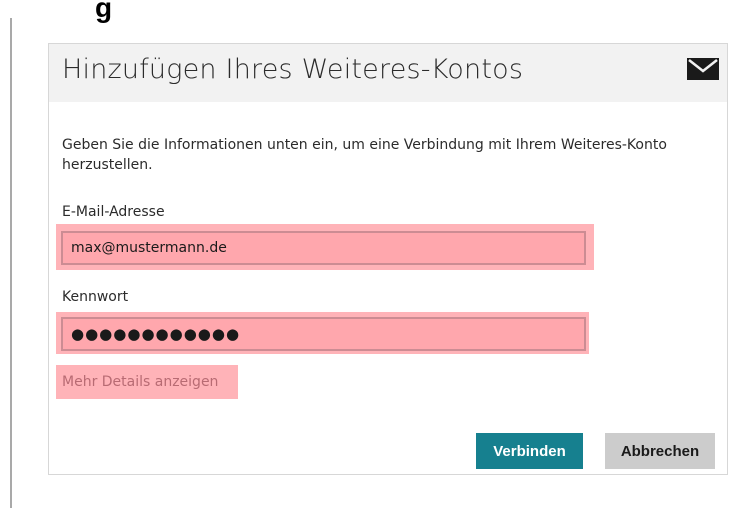 The image size is (755, 508). What do you see at coordinates (156, 334) in the screenshot?
I see `password-value: ●●●●●●●●●●●●` at bounding box center [156, 334].